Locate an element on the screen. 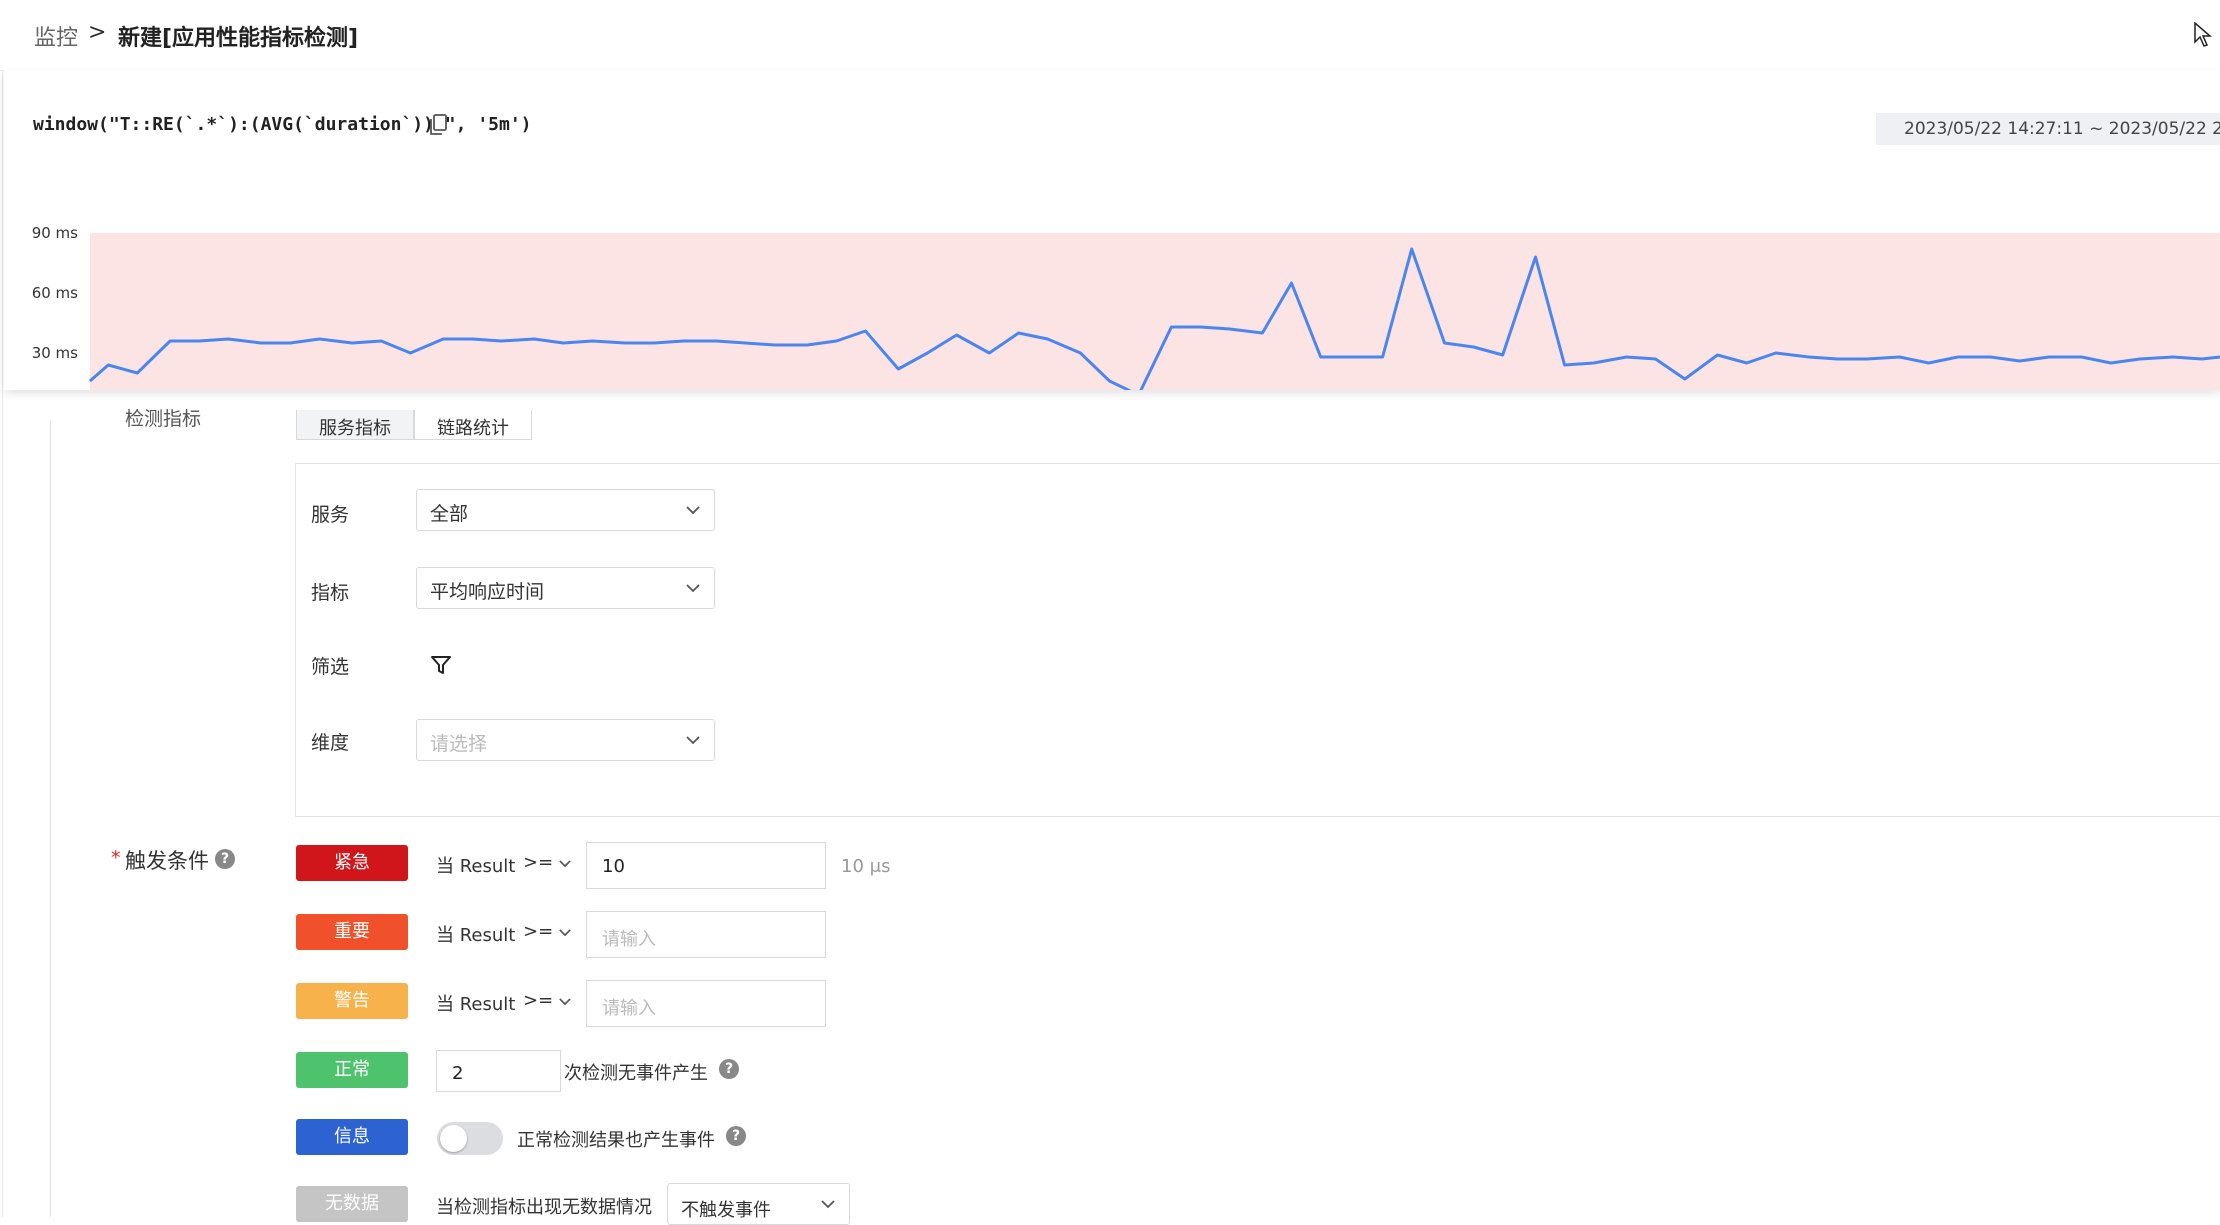 Image resolution: width=2220 pixels, height=1225 pixels. metric-value: 平均响应时间 is located at coordinates (487, 592).